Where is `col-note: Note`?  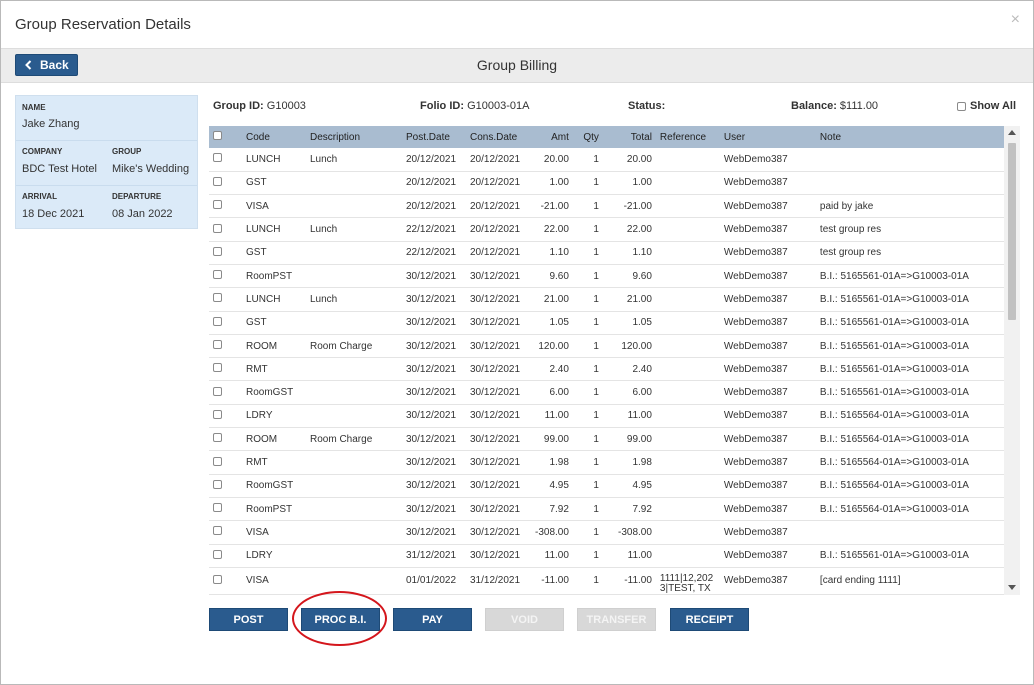 col-note: Note is located at coordinates (911, 137).